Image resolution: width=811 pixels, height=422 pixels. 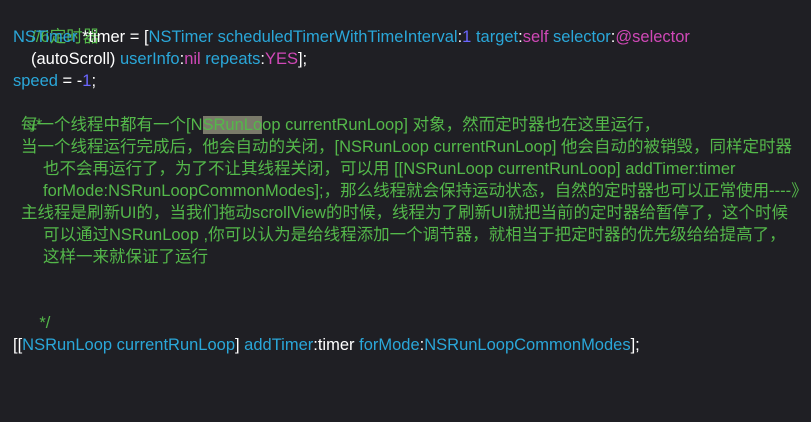 What do you see at coordinates (192, 59) in the screenshot?
I see `nil-keyword: nil` at bounding box center [192, 59].